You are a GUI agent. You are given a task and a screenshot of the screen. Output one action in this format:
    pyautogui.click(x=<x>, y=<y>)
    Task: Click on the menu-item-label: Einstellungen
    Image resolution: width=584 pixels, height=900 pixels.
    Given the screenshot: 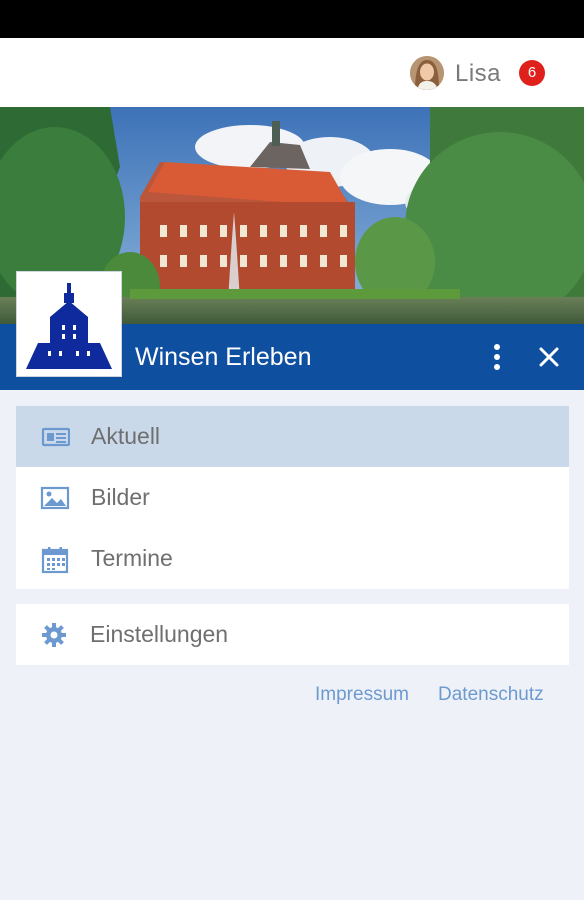 What is the action you would take?
    pyautogui.click(x=159, y=634)
    